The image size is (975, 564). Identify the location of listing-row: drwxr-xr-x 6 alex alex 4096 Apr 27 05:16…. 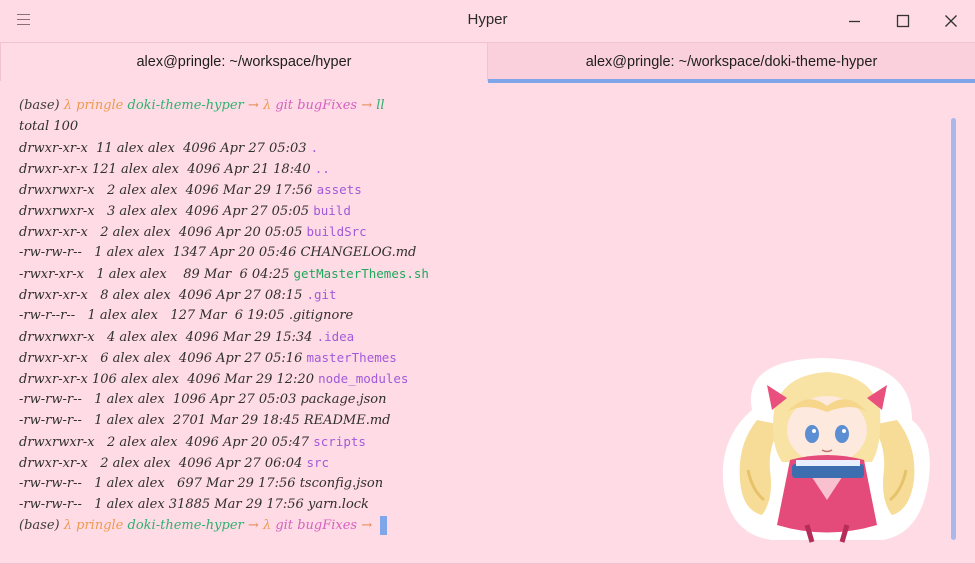
(379, 357).